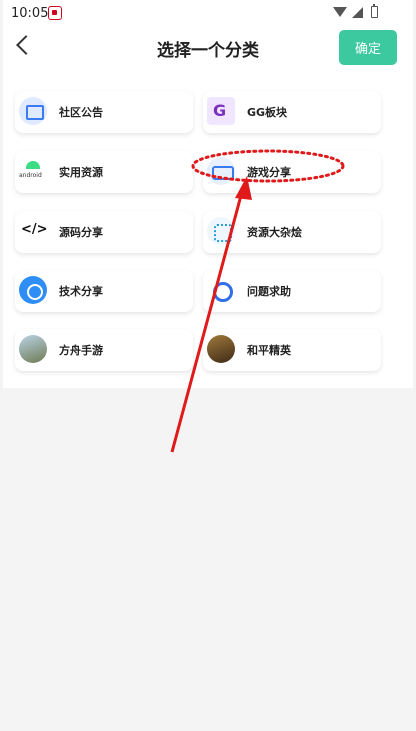 This screenshot has height=731, width=416. I want to click on gg-icon, so click(221, 111).